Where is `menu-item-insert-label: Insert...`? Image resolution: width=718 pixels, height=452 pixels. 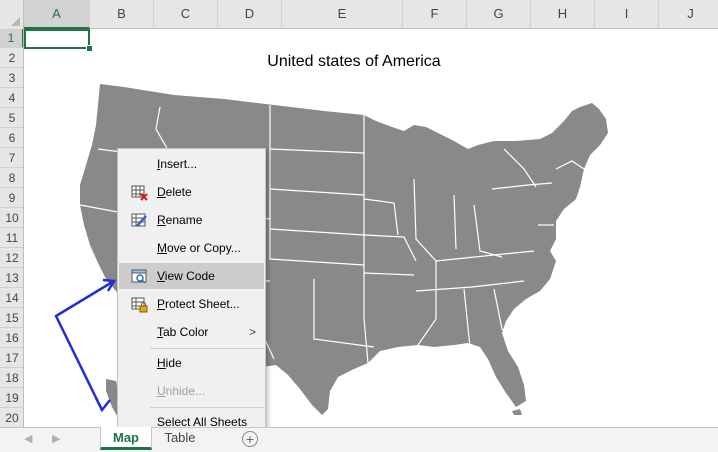 menu-item-insert-label: Insert... is located at coordinates (177, 164).